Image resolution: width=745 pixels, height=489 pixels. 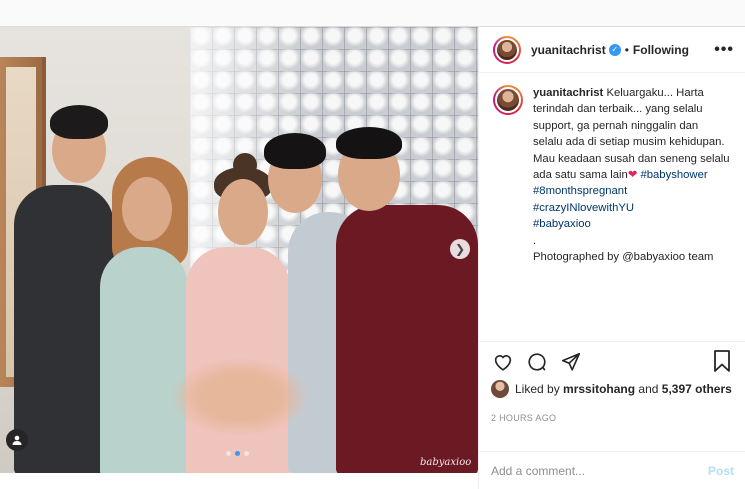 I want to click on chevron-right-icon: ❯, so click(x=460, y=249).